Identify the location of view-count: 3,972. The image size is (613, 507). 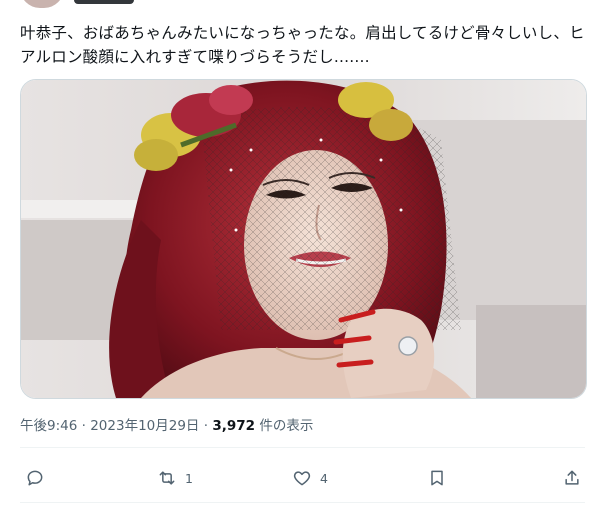
(234, 426).